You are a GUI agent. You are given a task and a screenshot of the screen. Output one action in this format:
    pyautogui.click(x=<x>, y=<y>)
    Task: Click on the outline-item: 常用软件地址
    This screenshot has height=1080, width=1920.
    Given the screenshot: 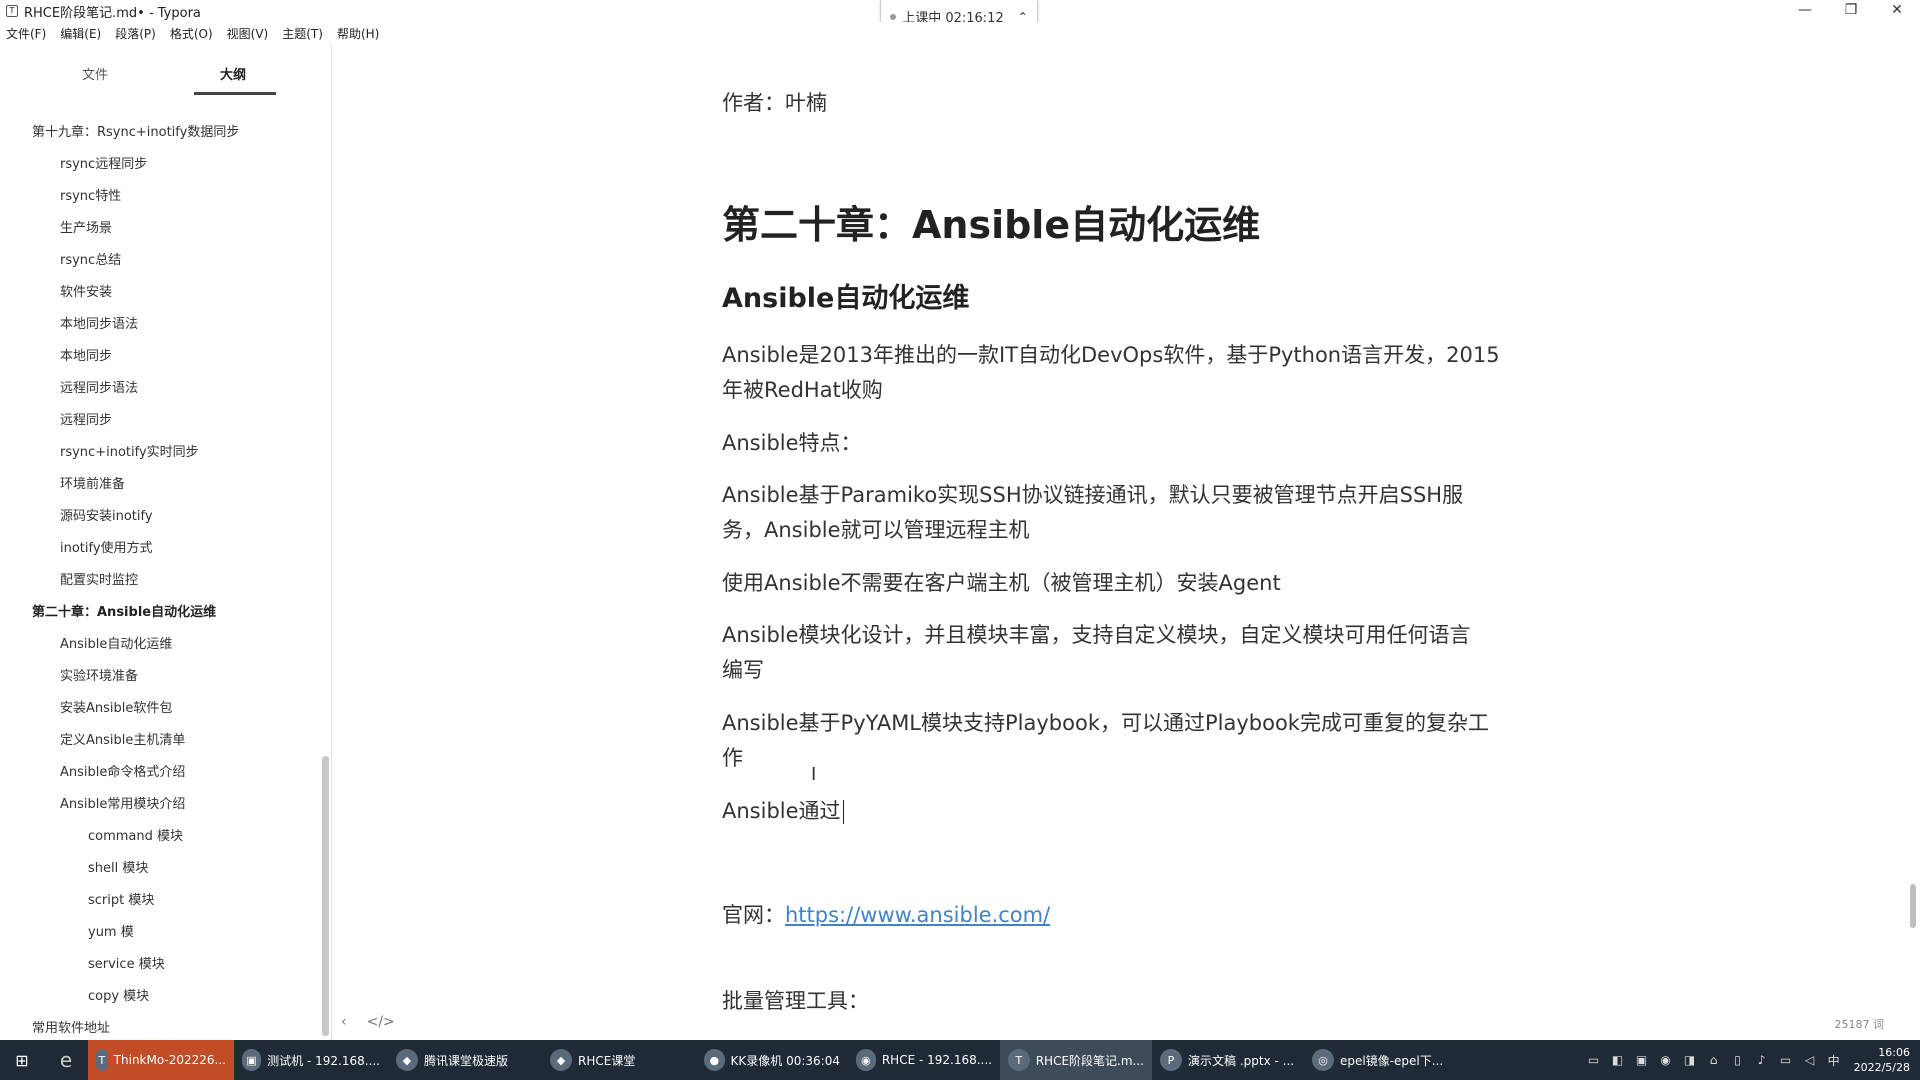 What is the action you would take?
    pyautogui.click(x=71, y=1026)
    